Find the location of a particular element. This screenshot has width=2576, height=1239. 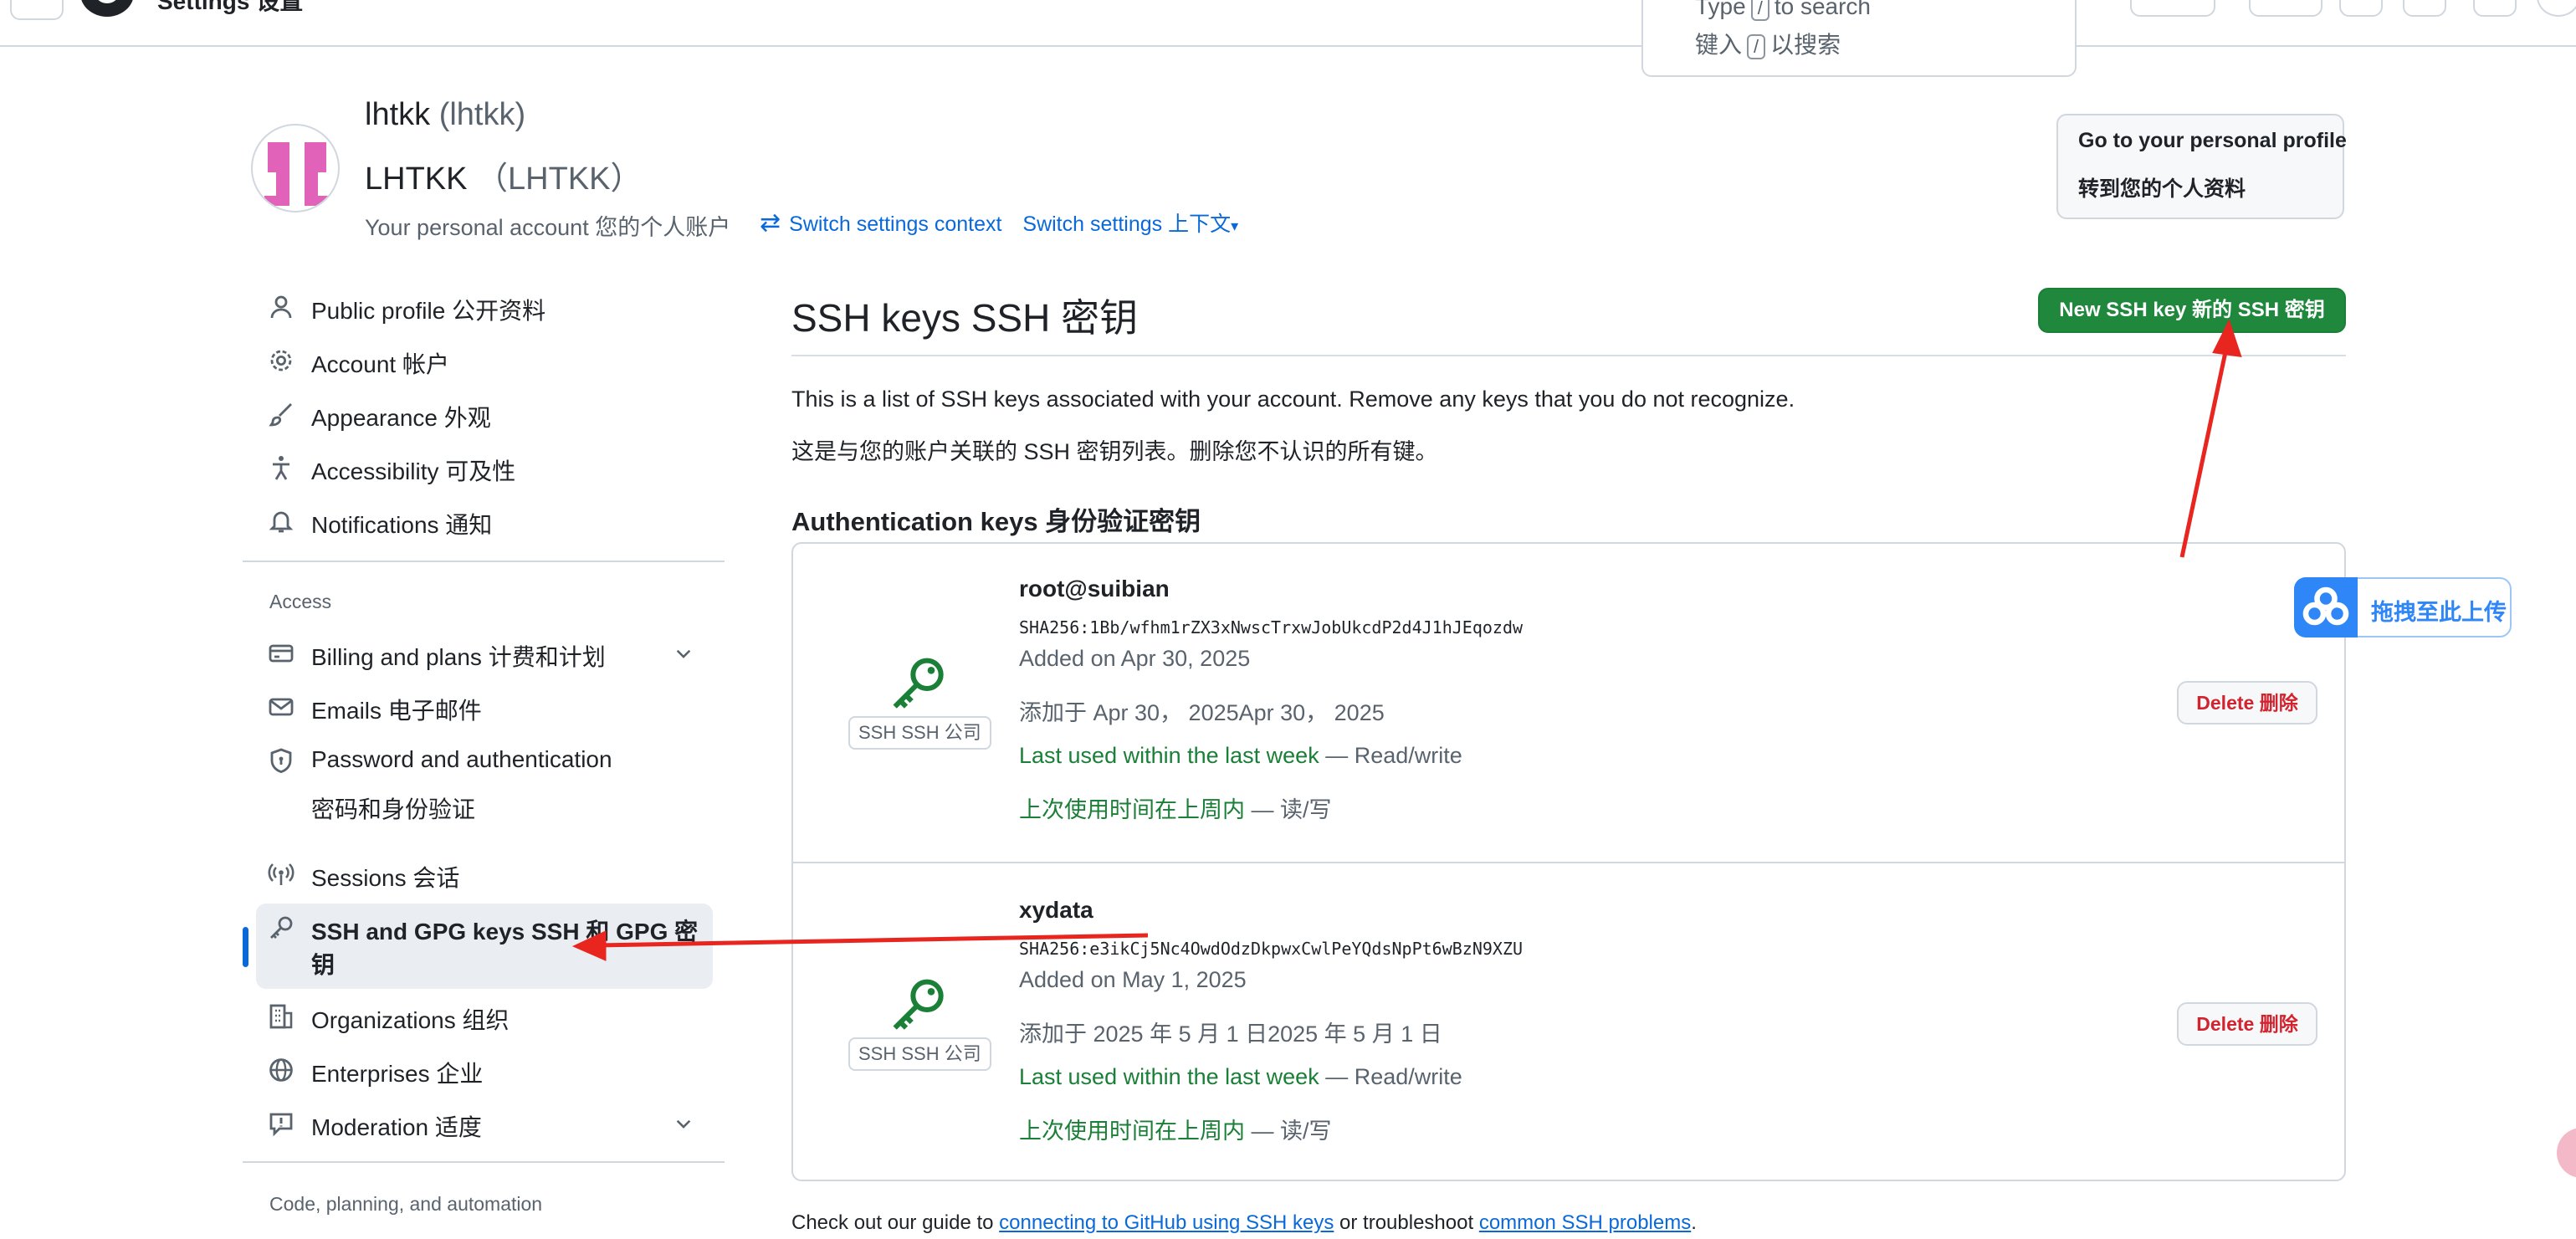

sidebar-item-notifications: Notifications 通知 is located at coordinates (484, 521).